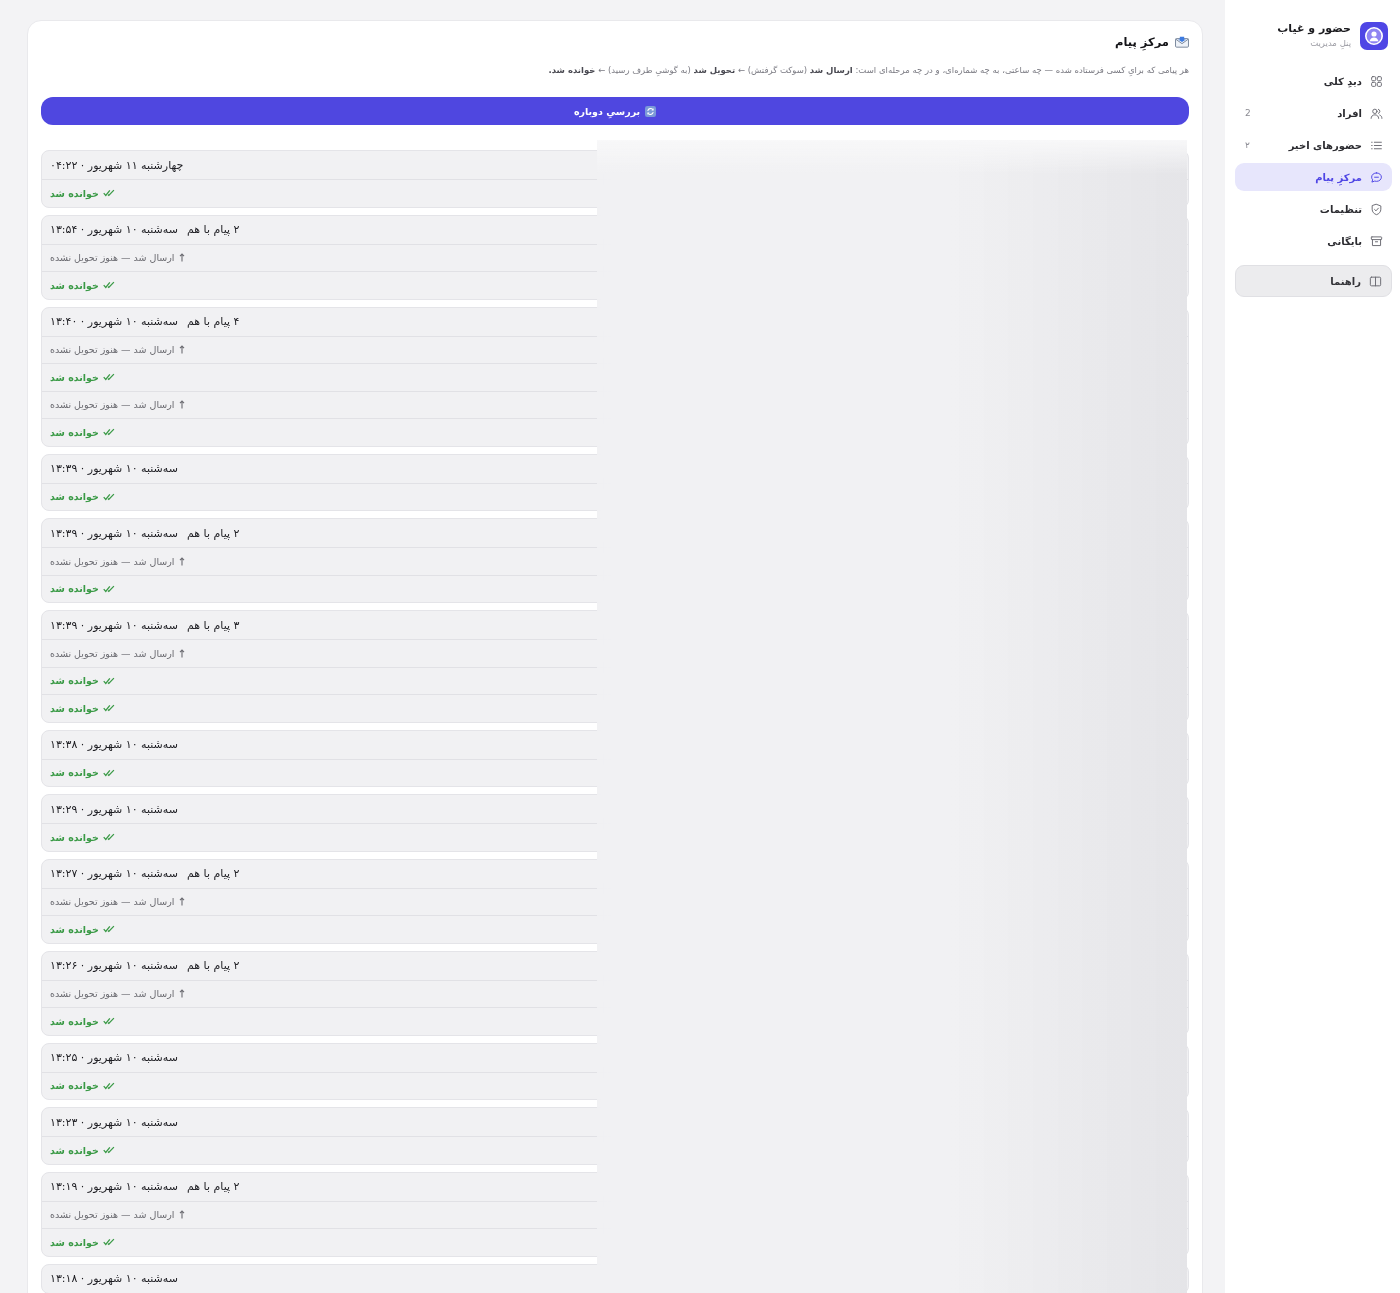 The image size is (1400, 1293). I want to click on message-count: ۳ پیام با هم, so click(213, 625).